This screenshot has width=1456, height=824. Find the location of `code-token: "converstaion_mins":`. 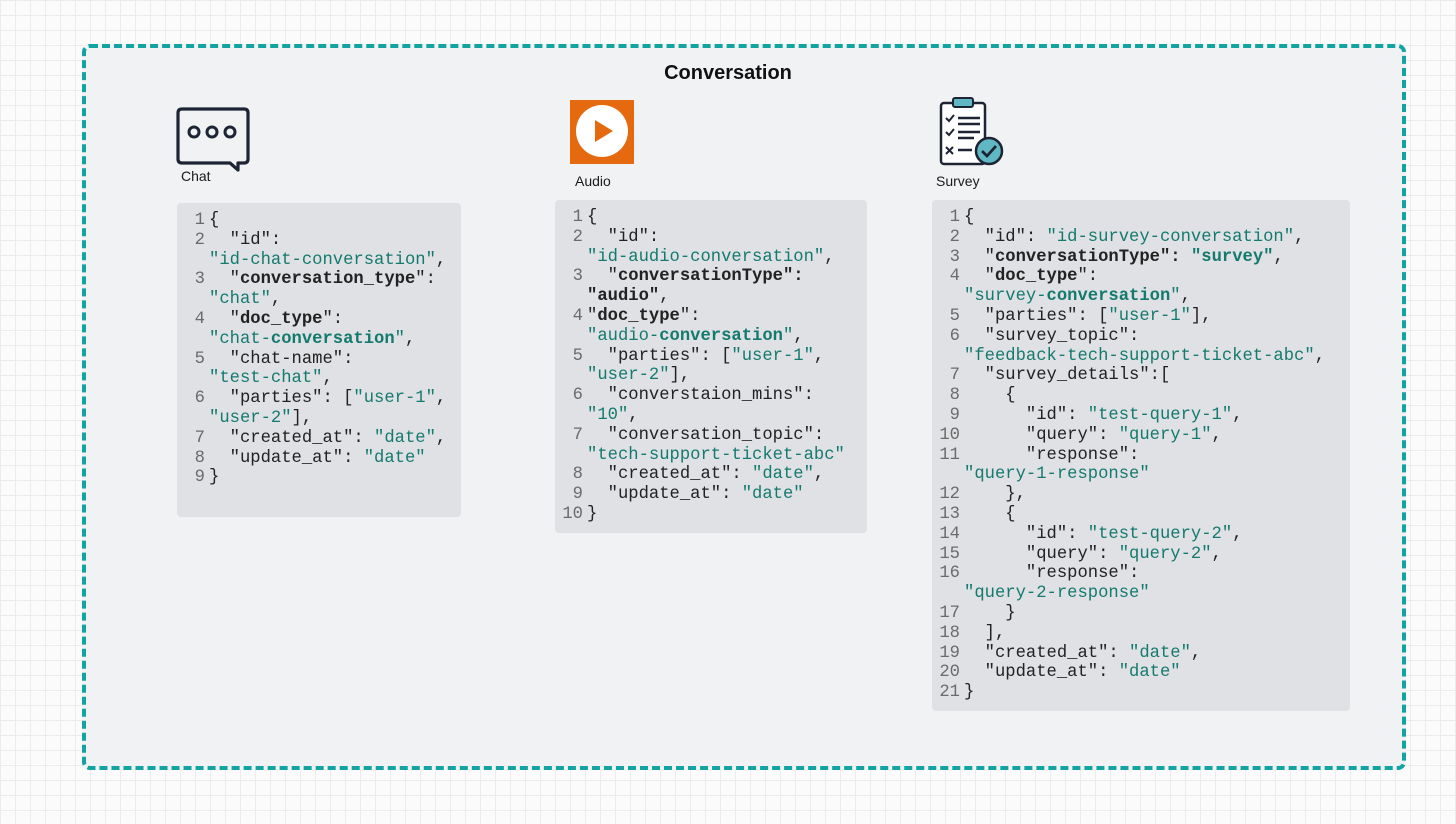

code-token: "converstaion_mins": is located at coordinates (700, 396).